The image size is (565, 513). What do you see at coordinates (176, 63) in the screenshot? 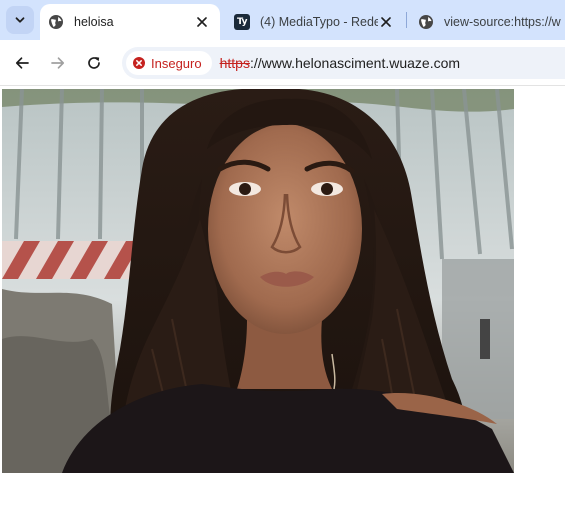
I see `security-label: Inseguro` at bounding box center [176, 63].